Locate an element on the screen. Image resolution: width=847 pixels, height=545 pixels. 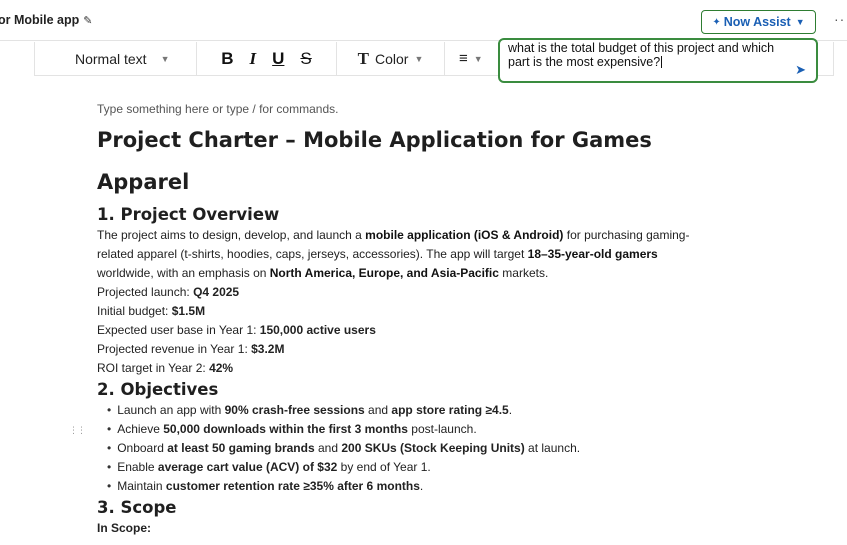
section-heading-objectives: 2. Objectives is located at coordinates (158, 389).